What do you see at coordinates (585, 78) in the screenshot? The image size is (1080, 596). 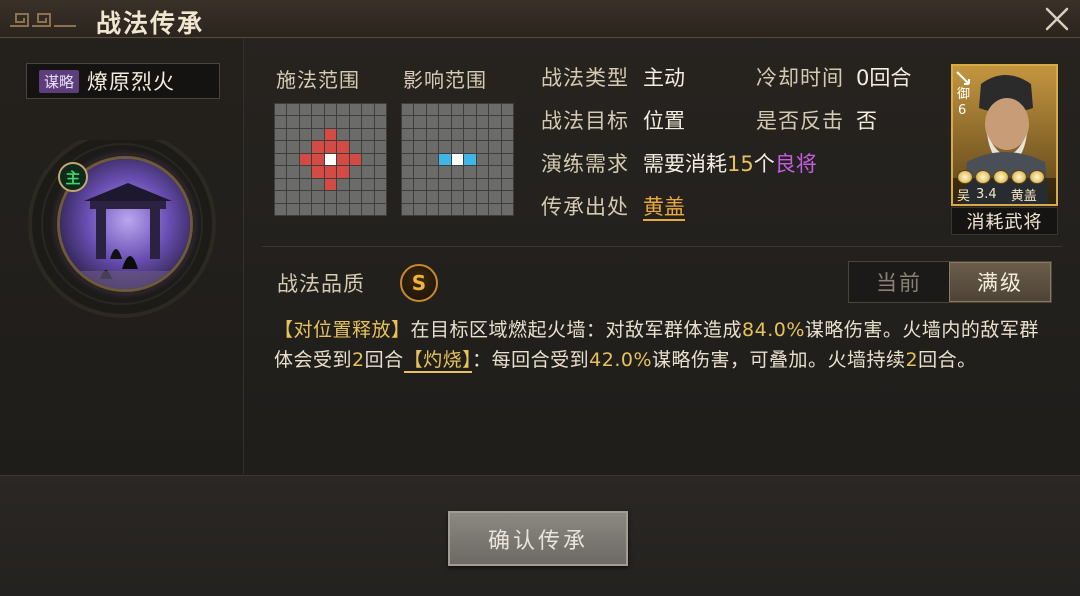 I see `skill-type-key: 战法类型` at bounding box center [585, 78].